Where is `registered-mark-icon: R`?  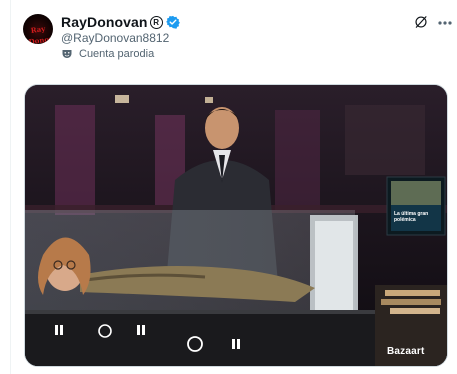
registered-mark-icon: R is located at coordinates (156, 22).